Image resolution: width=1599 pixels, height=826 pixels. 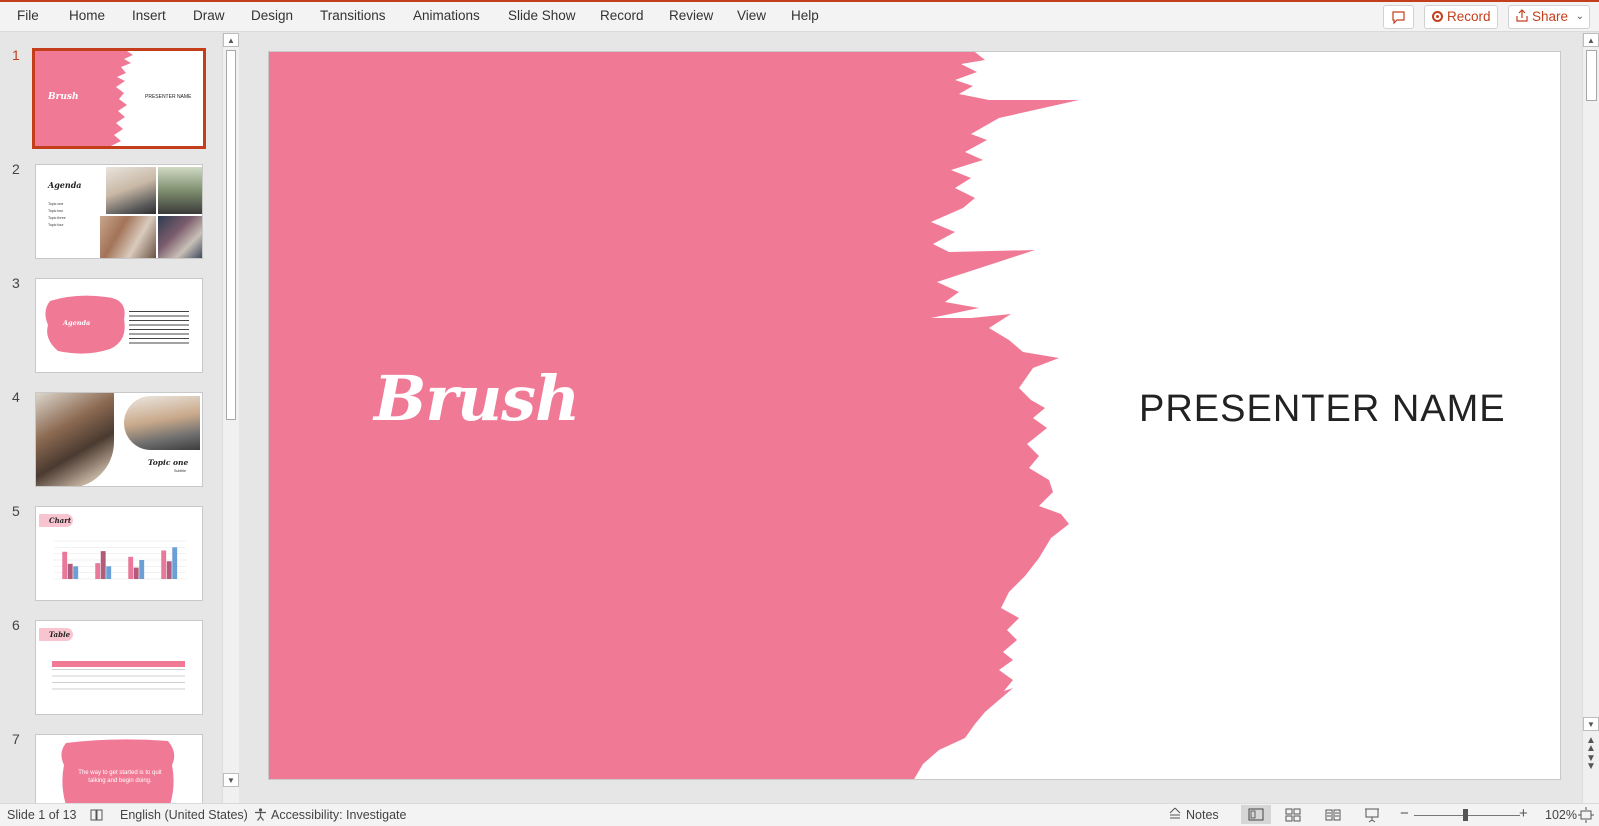 What do you see at coordinates (1523, 813) in the screenshot?
I see `zoom-in-icon: +` at bounding box center [1523, 813].